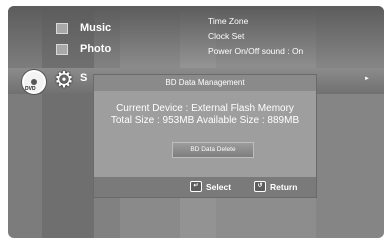  What do you see at coordinates (213, 150) in the screenshot?
I see `bd-data-delete-button: BD Data Delete` at bounding box center [213, 150].